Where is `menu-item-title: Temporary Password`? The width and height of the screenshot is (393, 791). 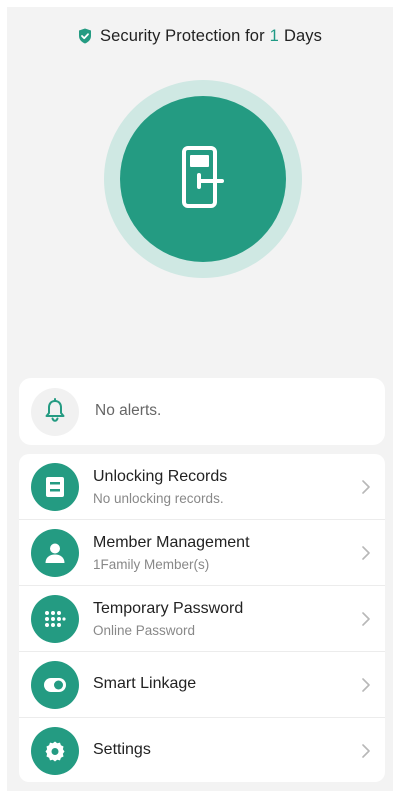 menu-item-title: Temporary Password is located at coordinates (168, 608).